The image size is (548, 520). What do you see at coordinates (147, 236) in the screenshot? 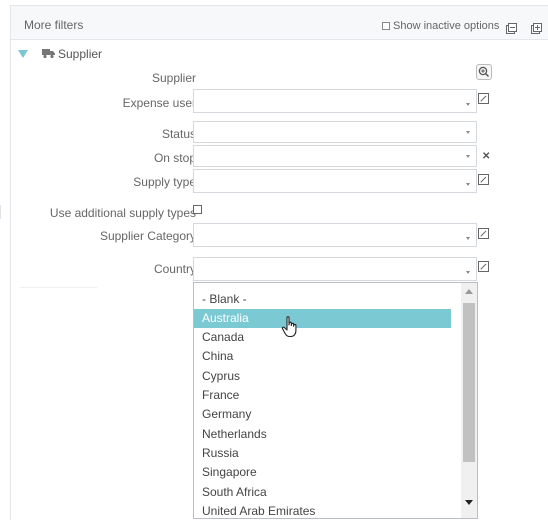
I see `supplier-category-label: Supplier Category` at bounding box center [147, 236].